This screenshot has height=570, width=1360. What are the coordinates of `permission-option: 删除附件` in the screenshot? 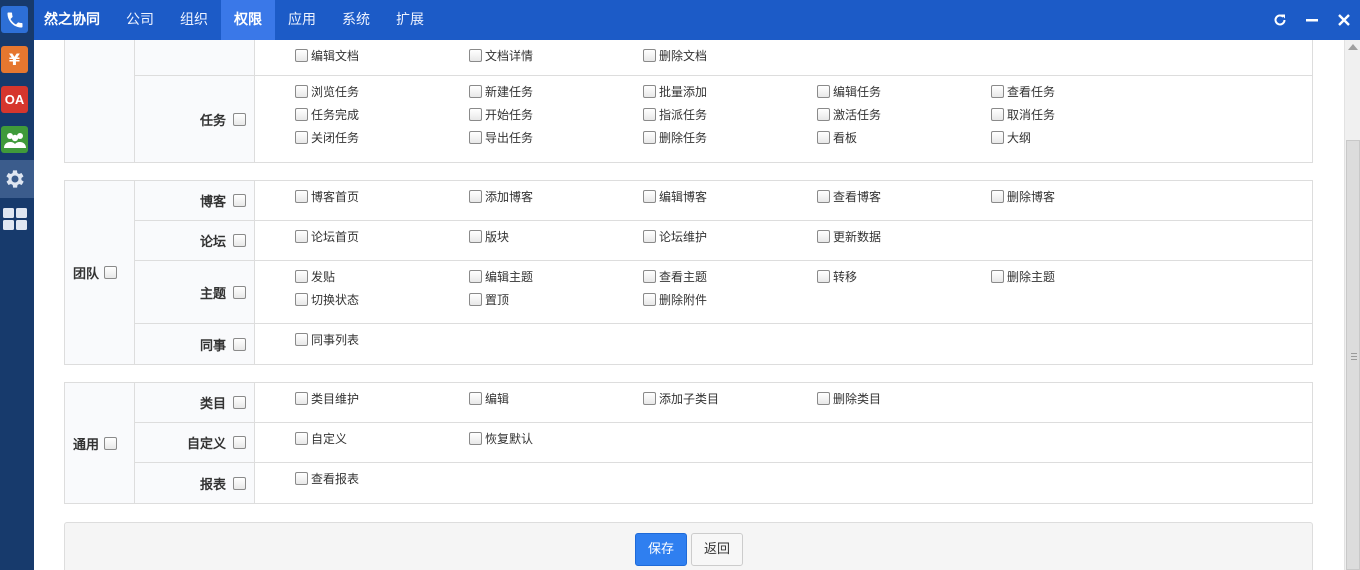 It's located at (675, 299).